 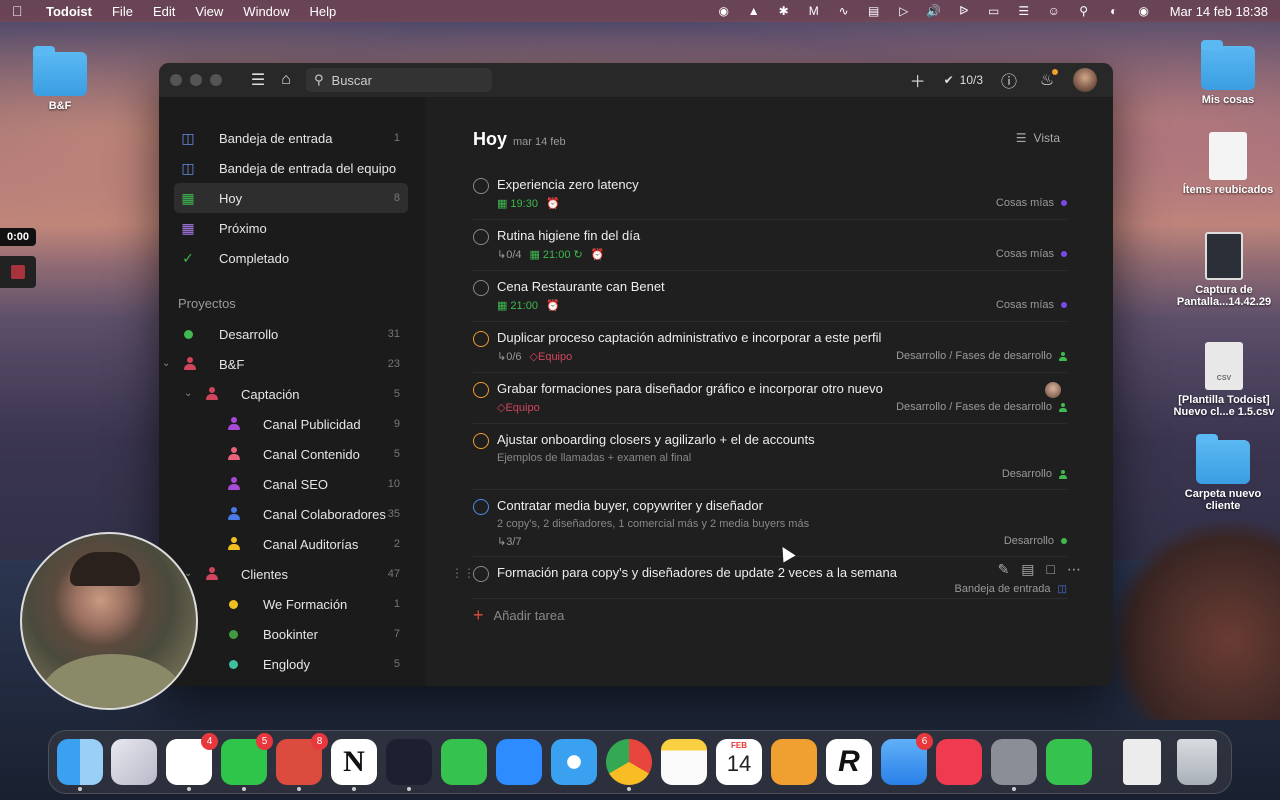 I want to click on task-title: Rutina higiene fin del día, so click(x=568, y=235).